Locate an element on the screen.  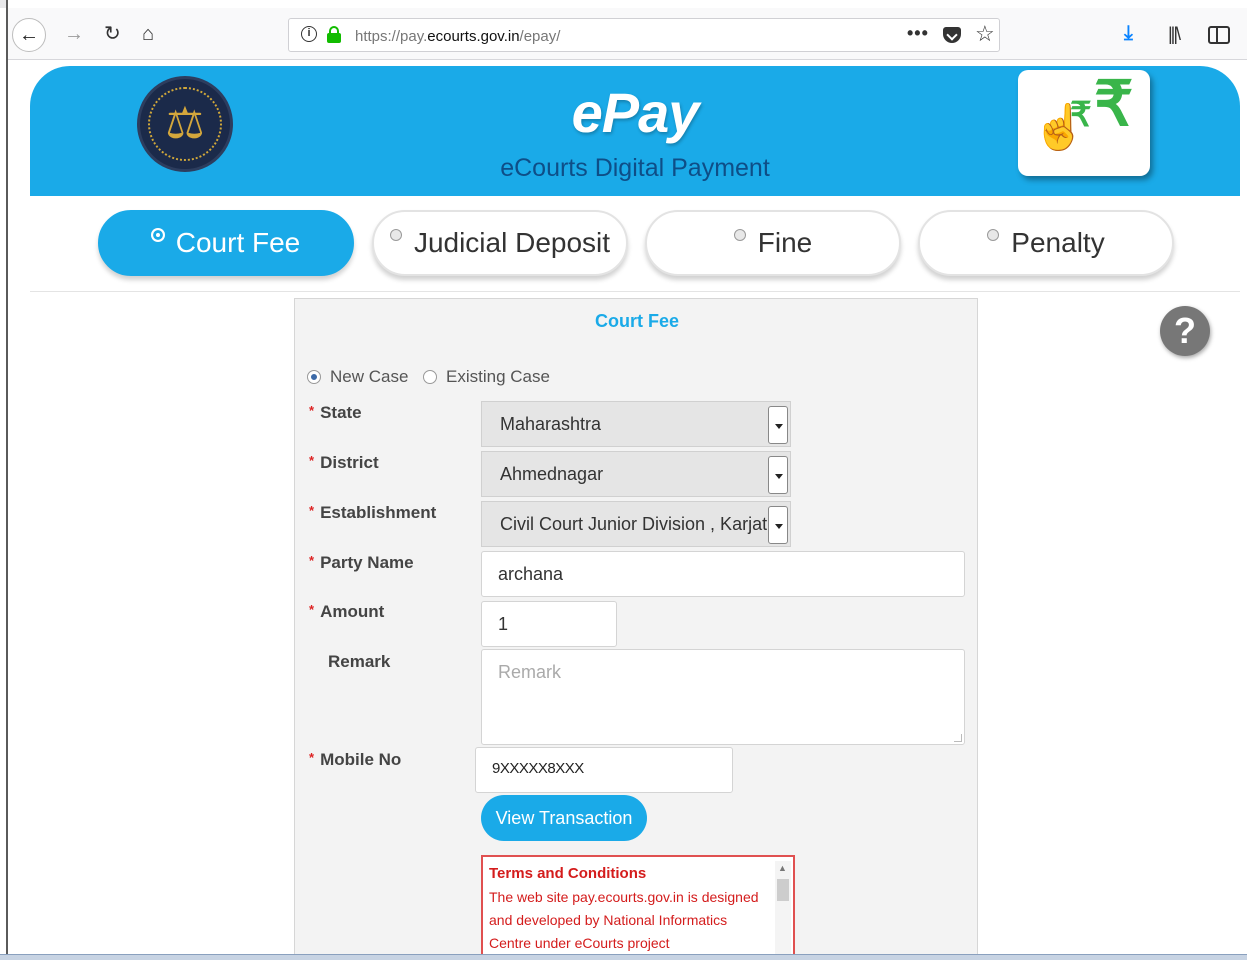
terms-scrollbar: ▲ ▼ is located at coordinates (783, 910).